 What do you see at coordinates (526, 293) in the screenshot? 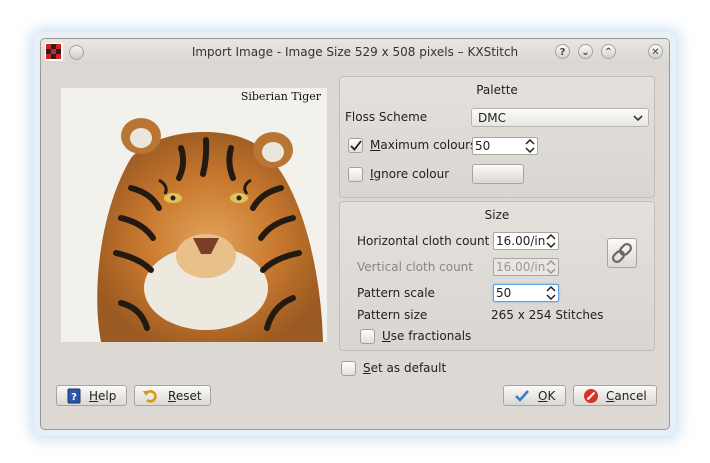
I see `pattern-scale-spinbox: 50` at bounding box center [526, 293].